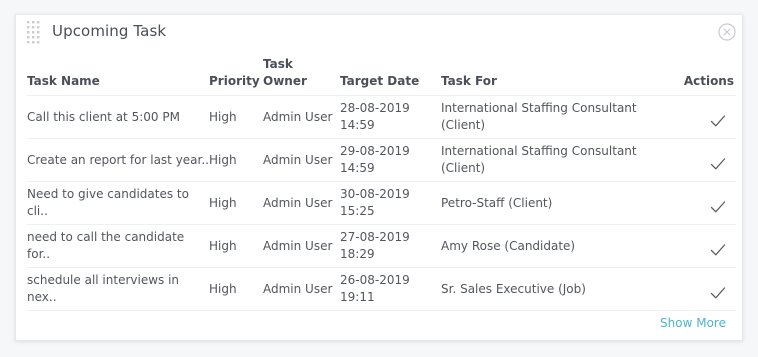  What do you see at coordinates (727, 32) in the screenshot?
I see `close-icon` at bounding box center [727, 32].